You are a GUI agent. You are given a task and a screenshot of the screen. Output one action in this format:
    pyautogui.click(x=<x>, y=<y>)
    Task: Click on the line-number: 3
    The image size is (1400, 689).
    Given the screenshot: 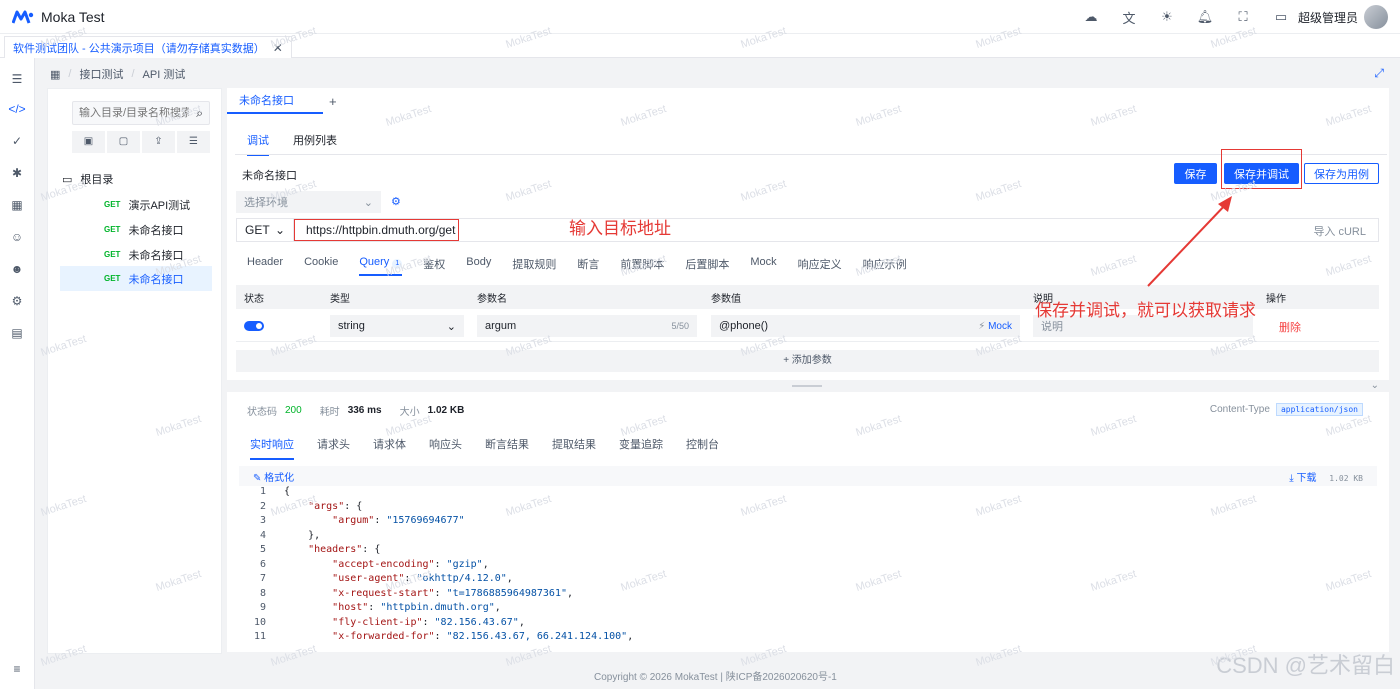 What is the action you would take?
    pyautogui.click(x=262, y=520)
    